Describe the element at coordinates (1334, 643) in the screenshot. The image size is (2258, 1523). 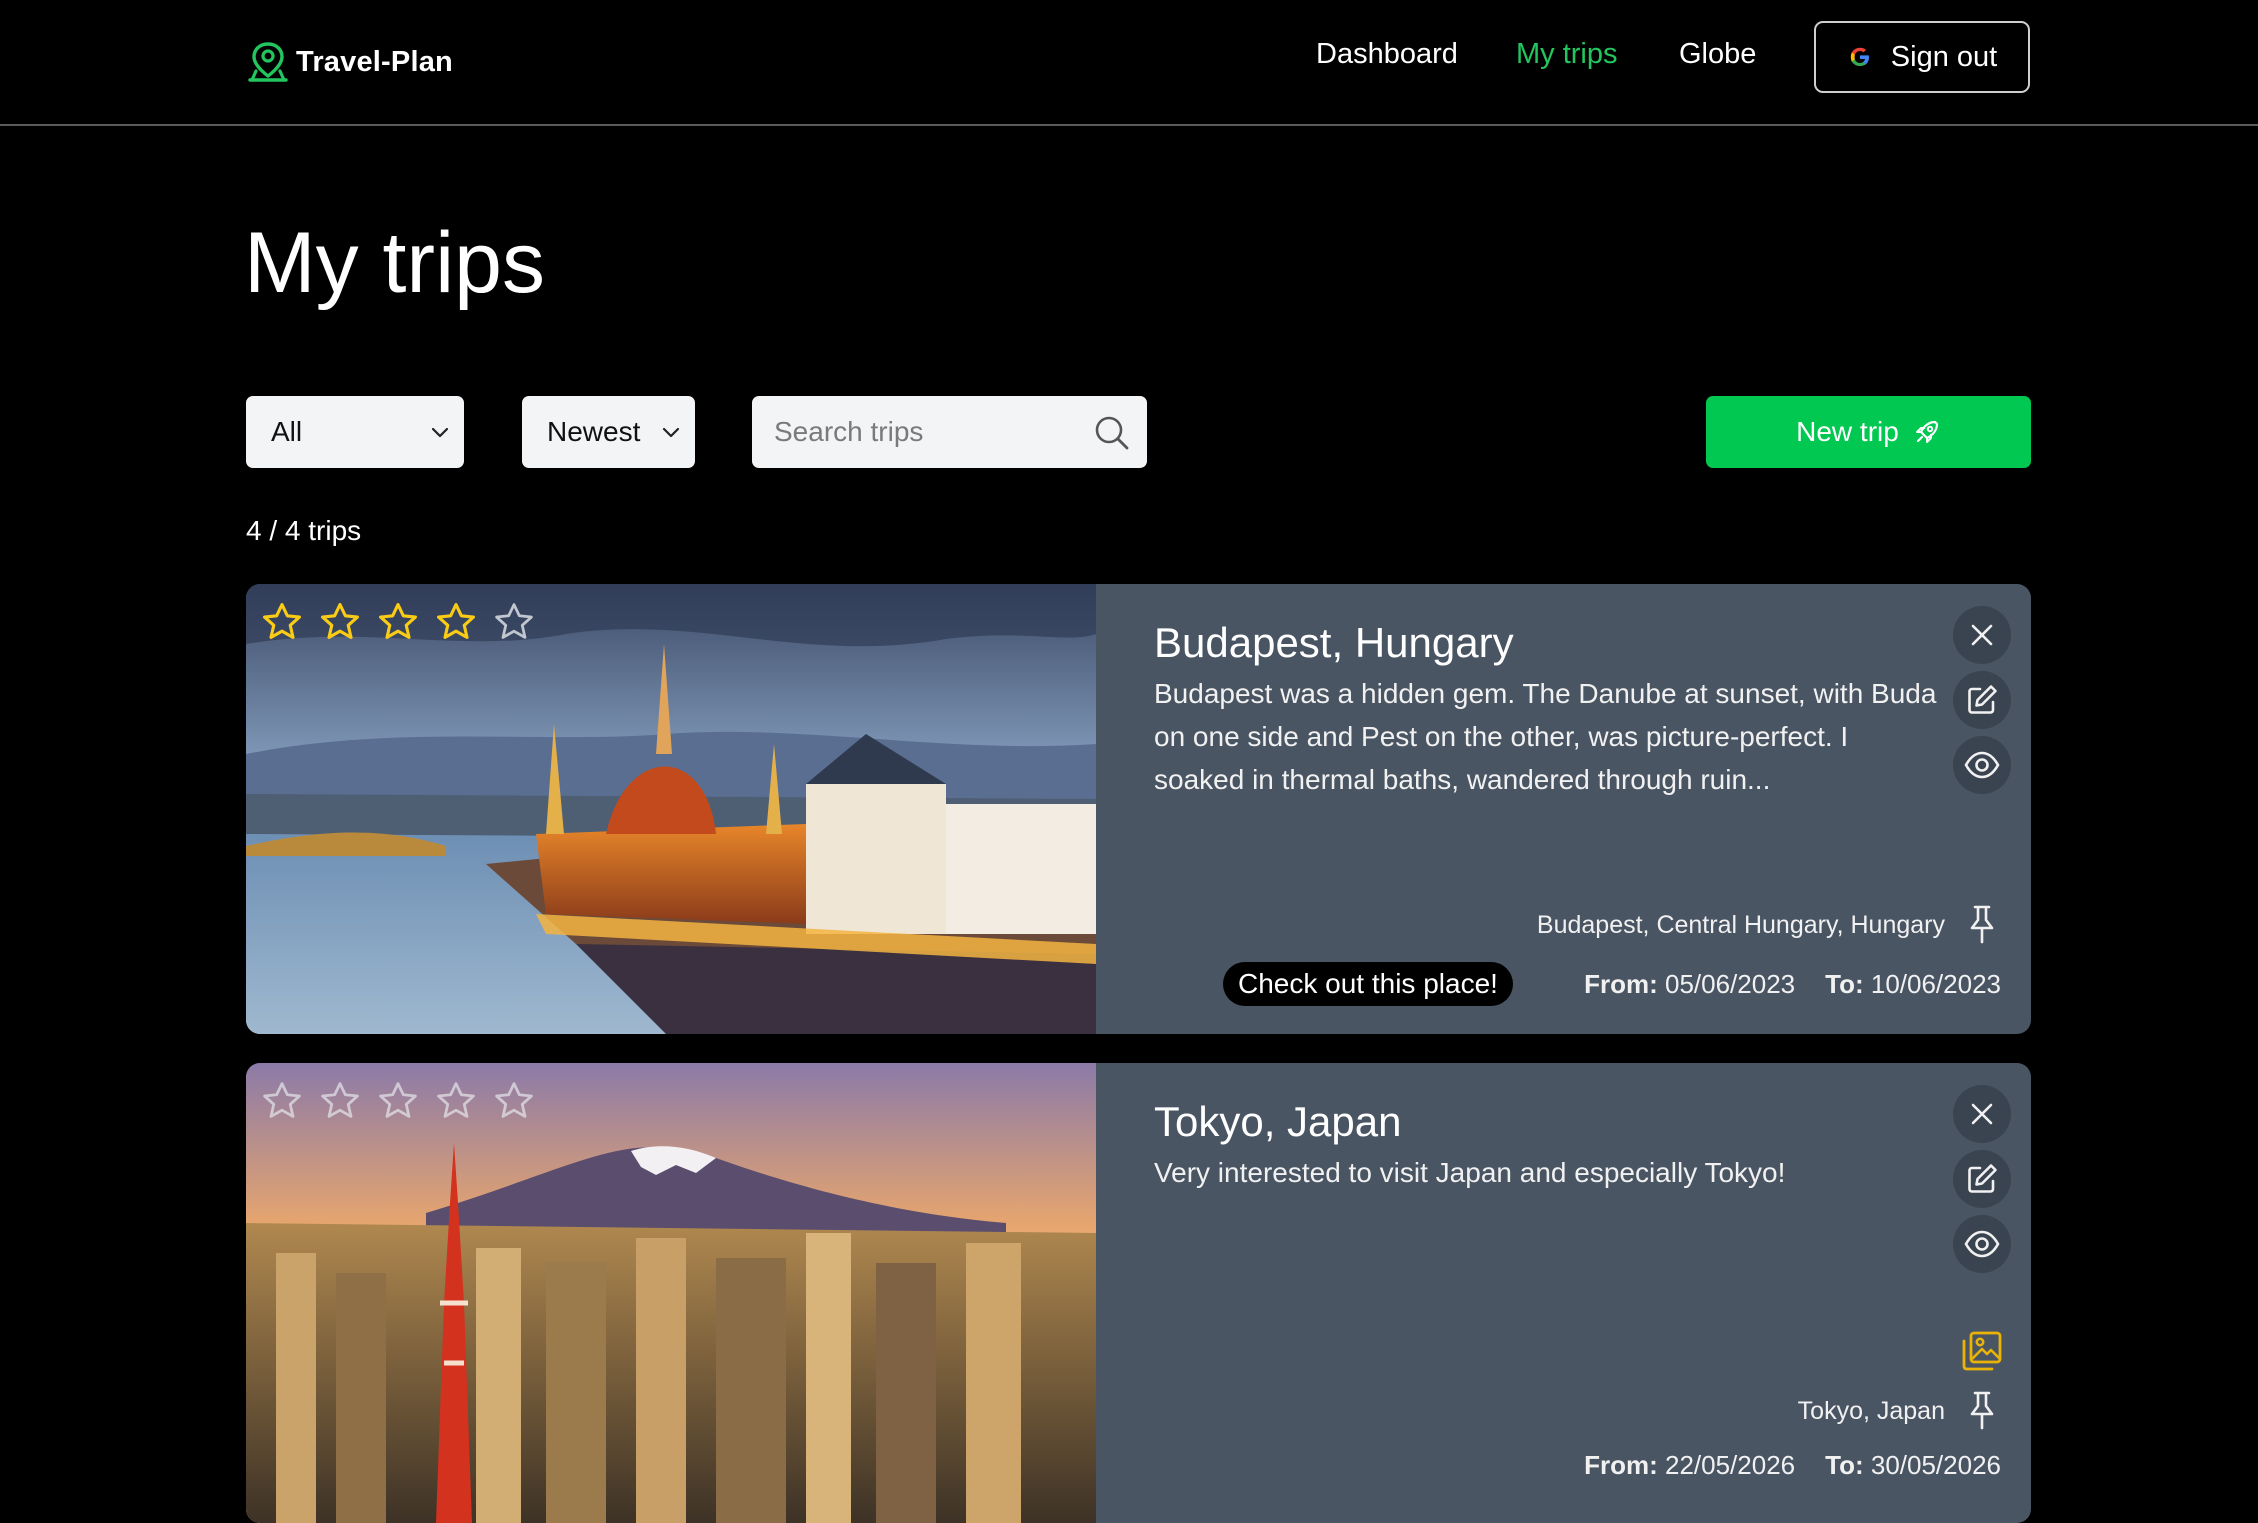
I see `trip-title: Budapest, Hungary` at that location.